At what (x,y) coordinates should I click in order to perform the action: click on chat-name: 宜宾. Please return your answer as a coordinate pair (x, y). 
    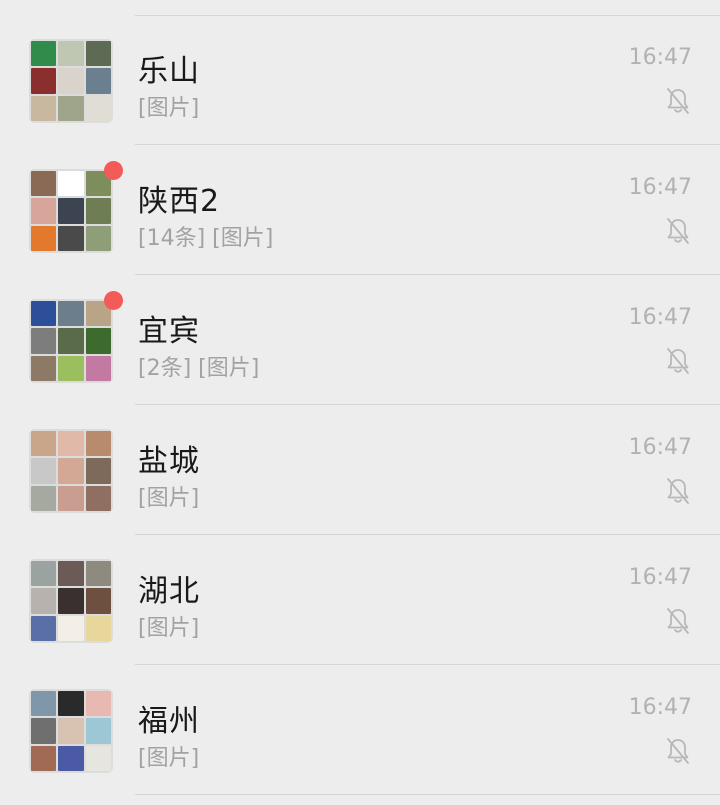
    Looking at the image, I should click on (169, 331).